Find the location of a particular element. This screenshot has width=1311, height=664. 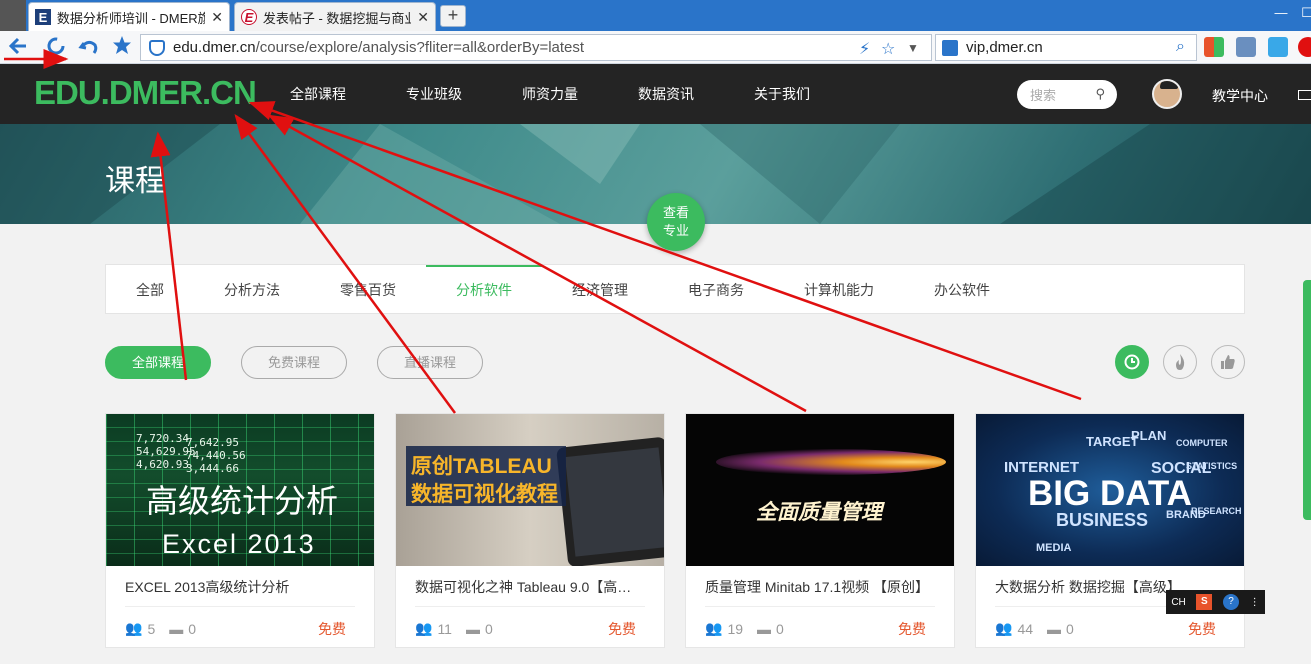

course-title: 数据可视化之神 Tableau 9.0【高级】 is located at coordinates (530, 587).